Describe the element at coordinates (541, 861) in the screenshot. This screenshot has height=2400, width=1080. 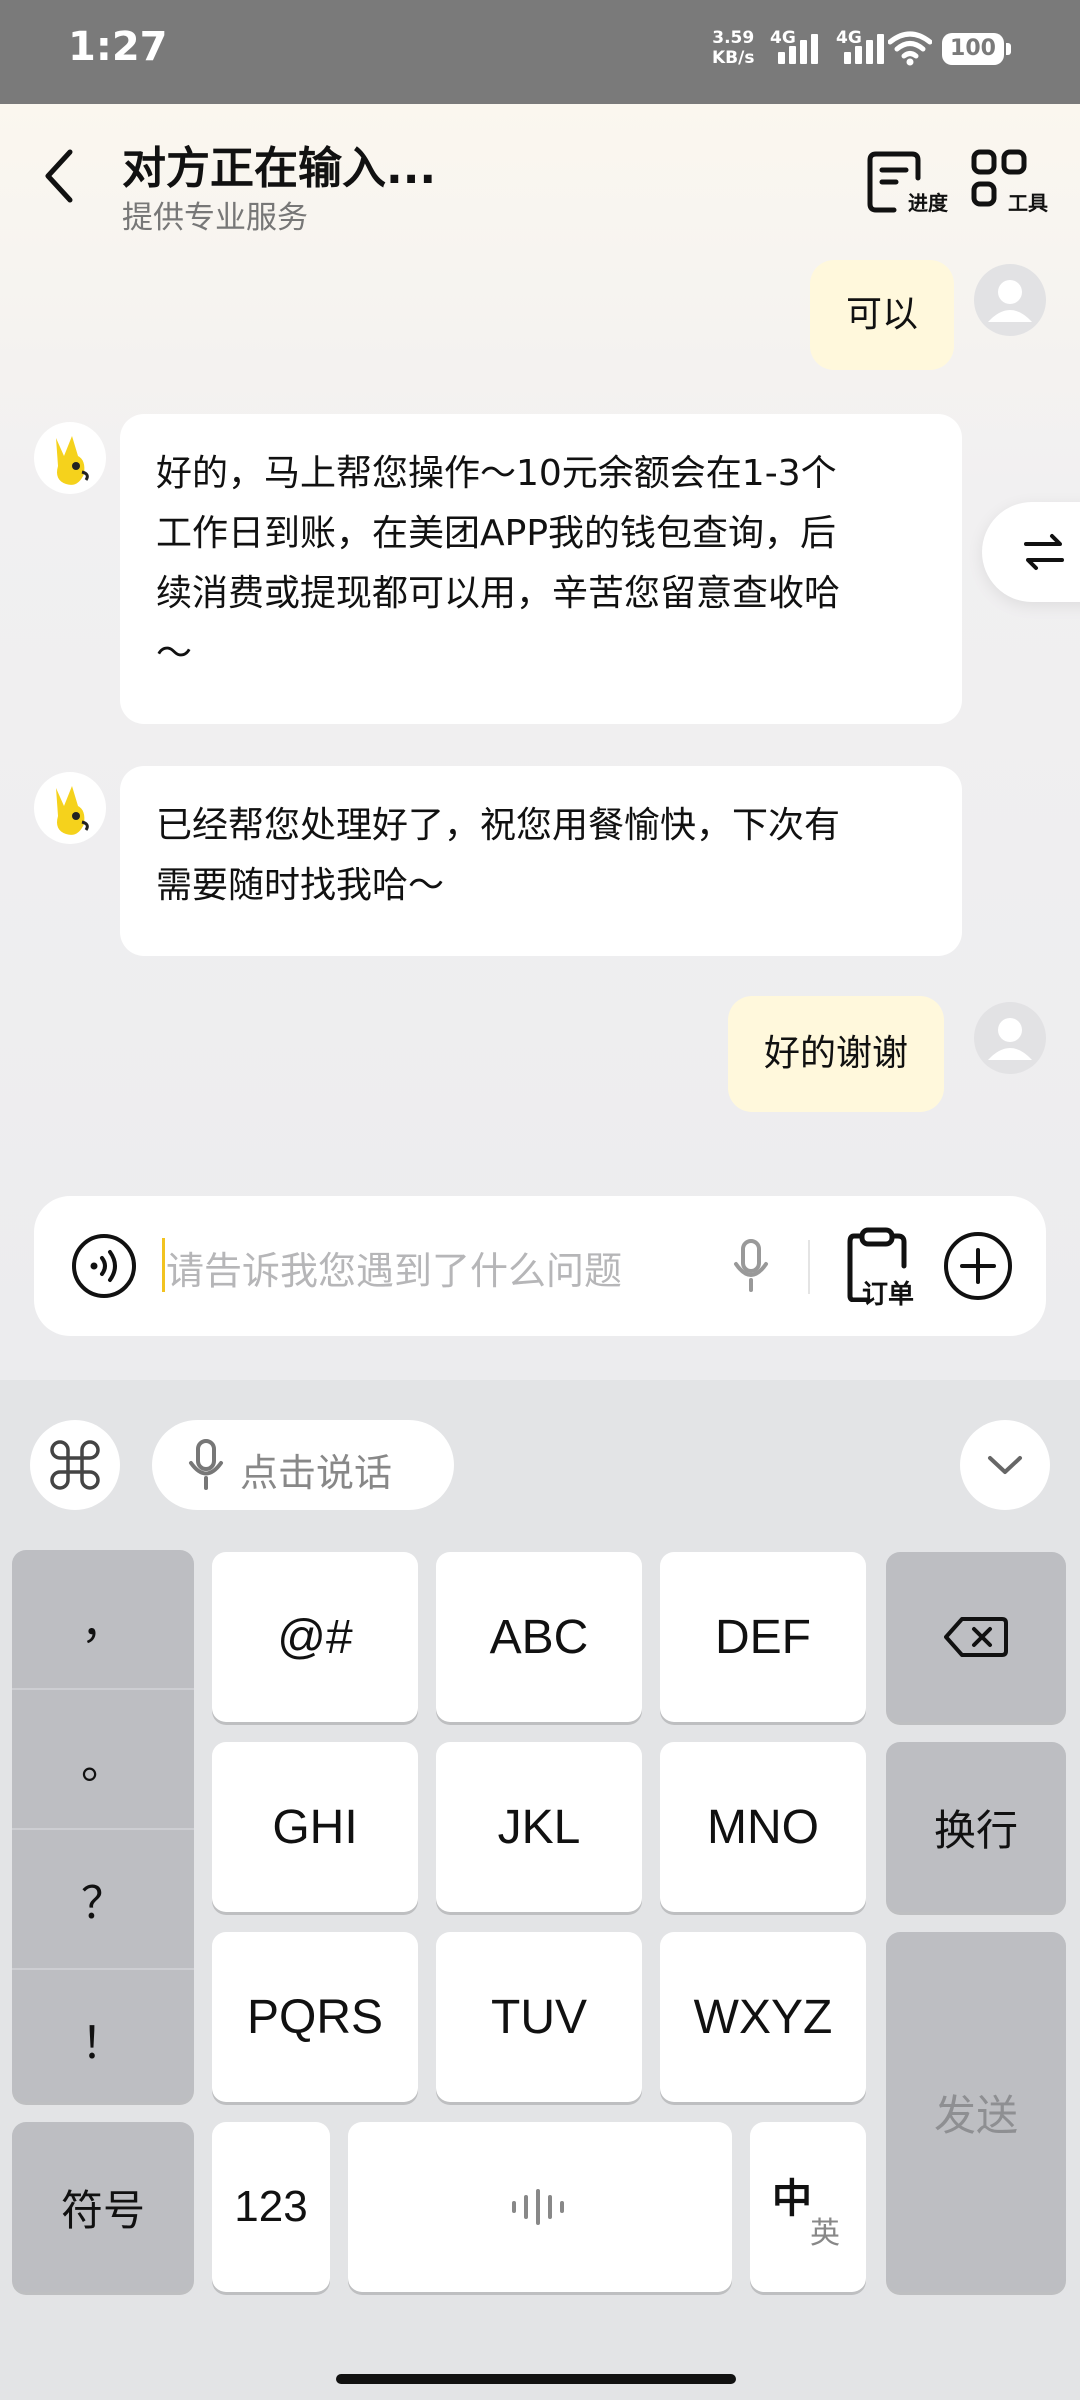
I see `bot-message-bubble: 已经帮您处理好了，祝您用餐愉快，下次有 需要随时找我哈～` at that location.